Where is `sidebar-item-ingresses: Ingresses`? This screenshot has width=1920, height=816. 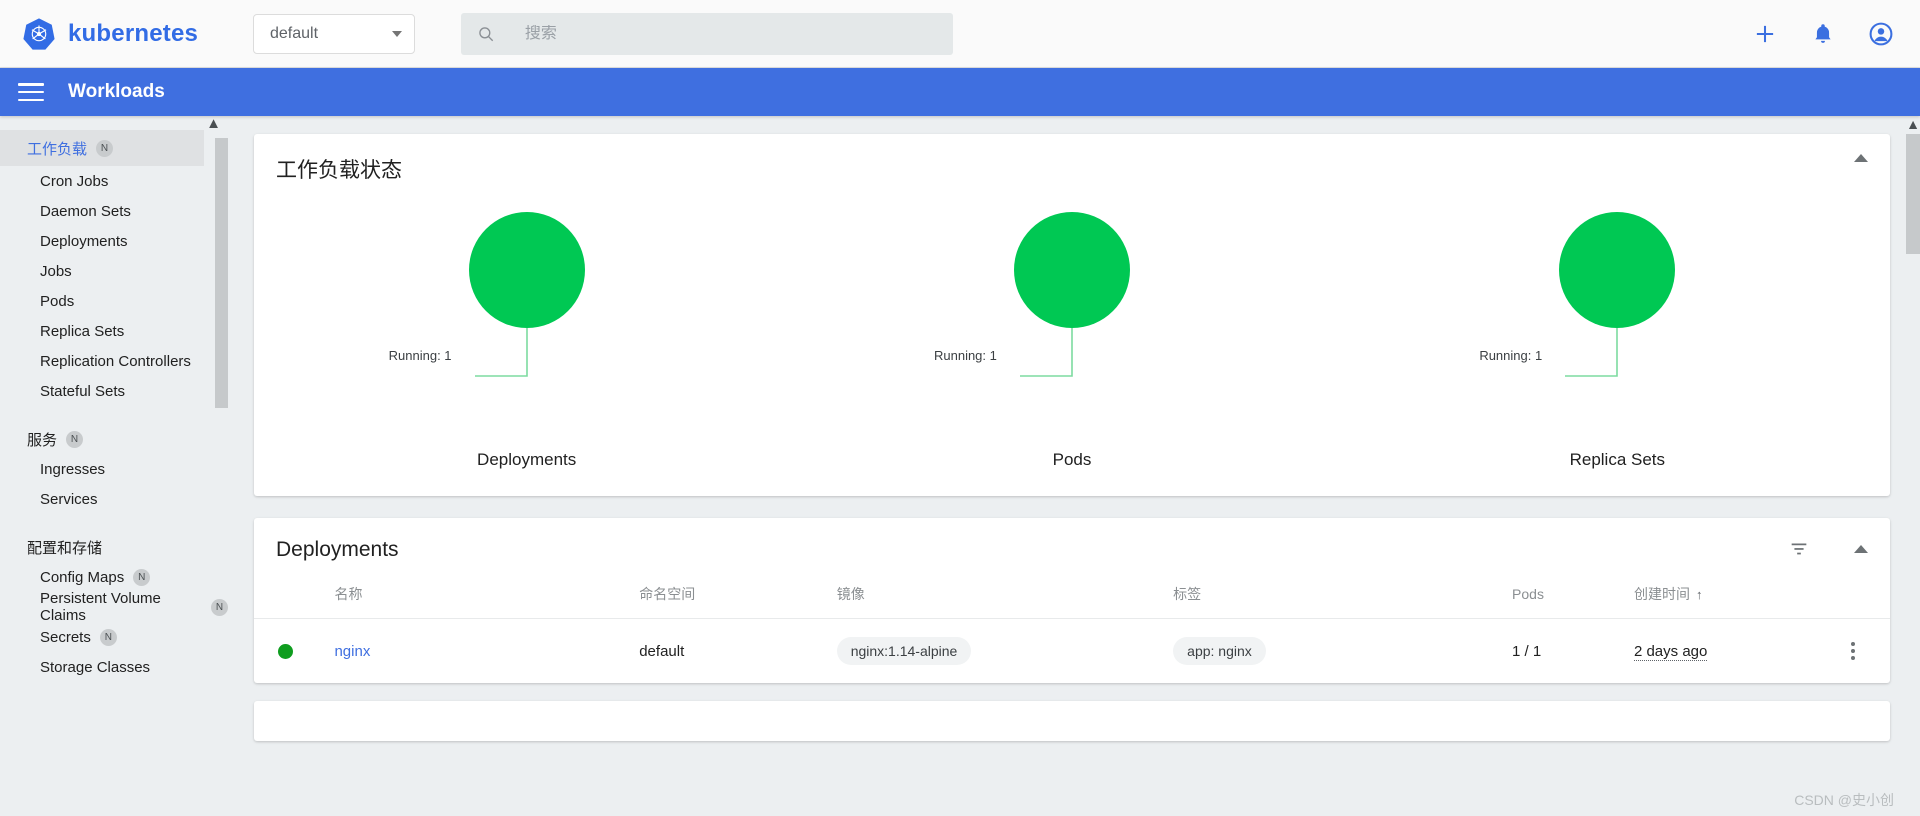
sidebar-item-ingresses: Ingresses is located at coordinates (114, 469).